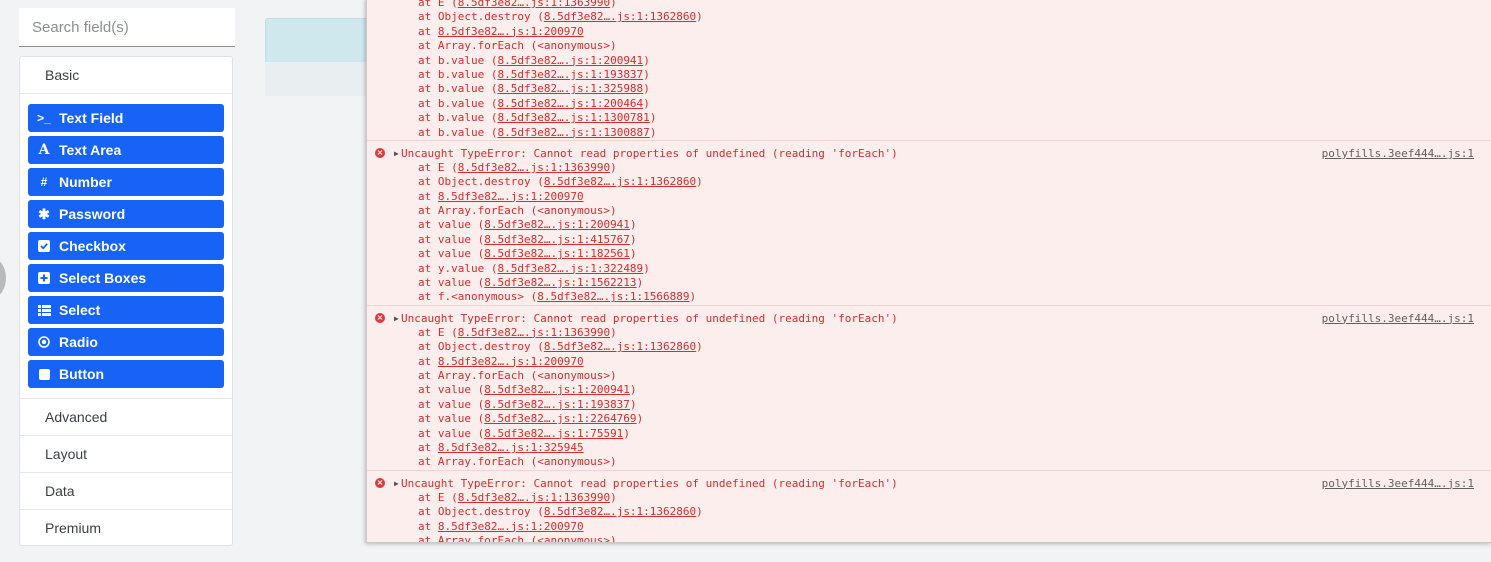 This screenshot has width=1491, height=562. Describe the element at coordinates (126, 150) in the screenshot. I see `component-text-area: A Text Area` at that location.